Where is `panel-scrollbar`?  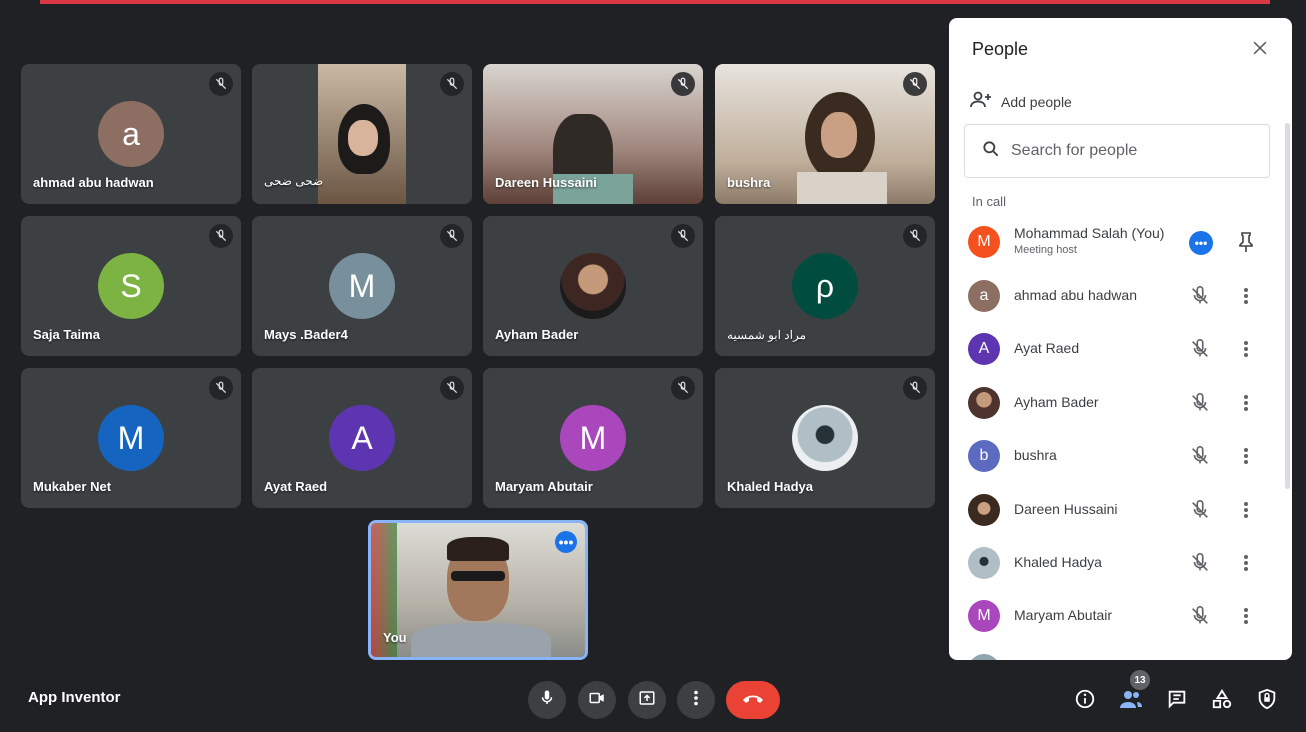
panel-scrollbar is located at coordinates (1287, 306).